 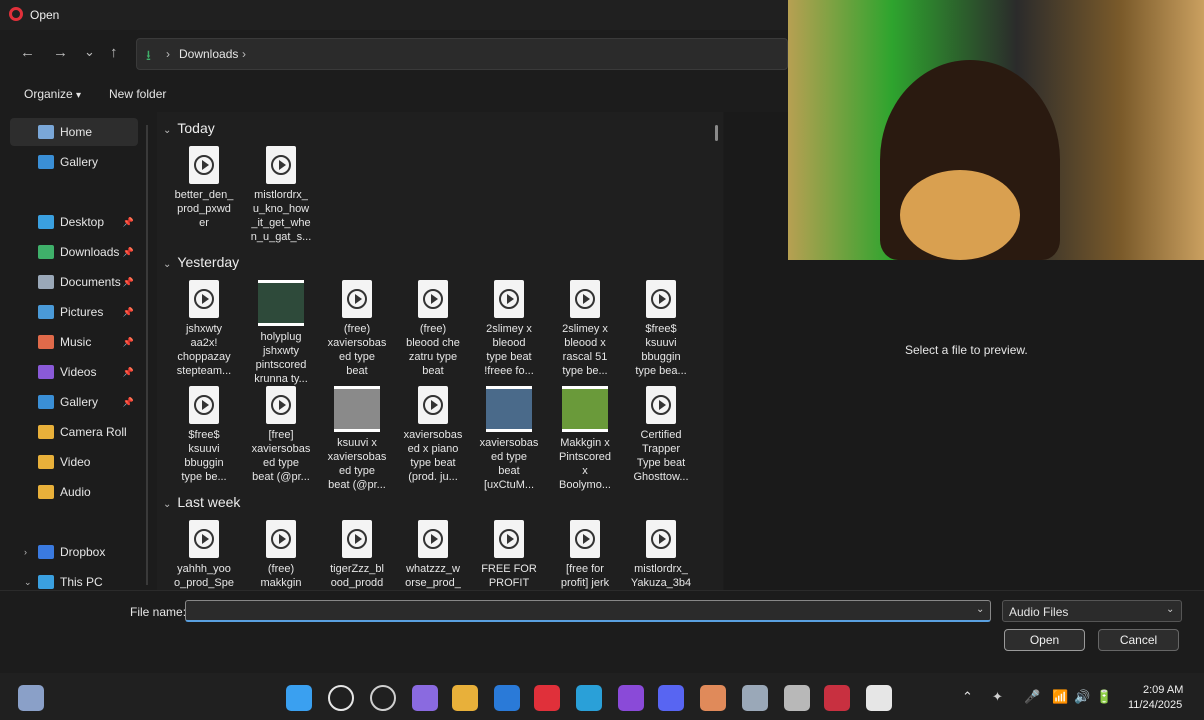 I want to click on file-type-filter: Audio Files, so click(x=1092, y=611).